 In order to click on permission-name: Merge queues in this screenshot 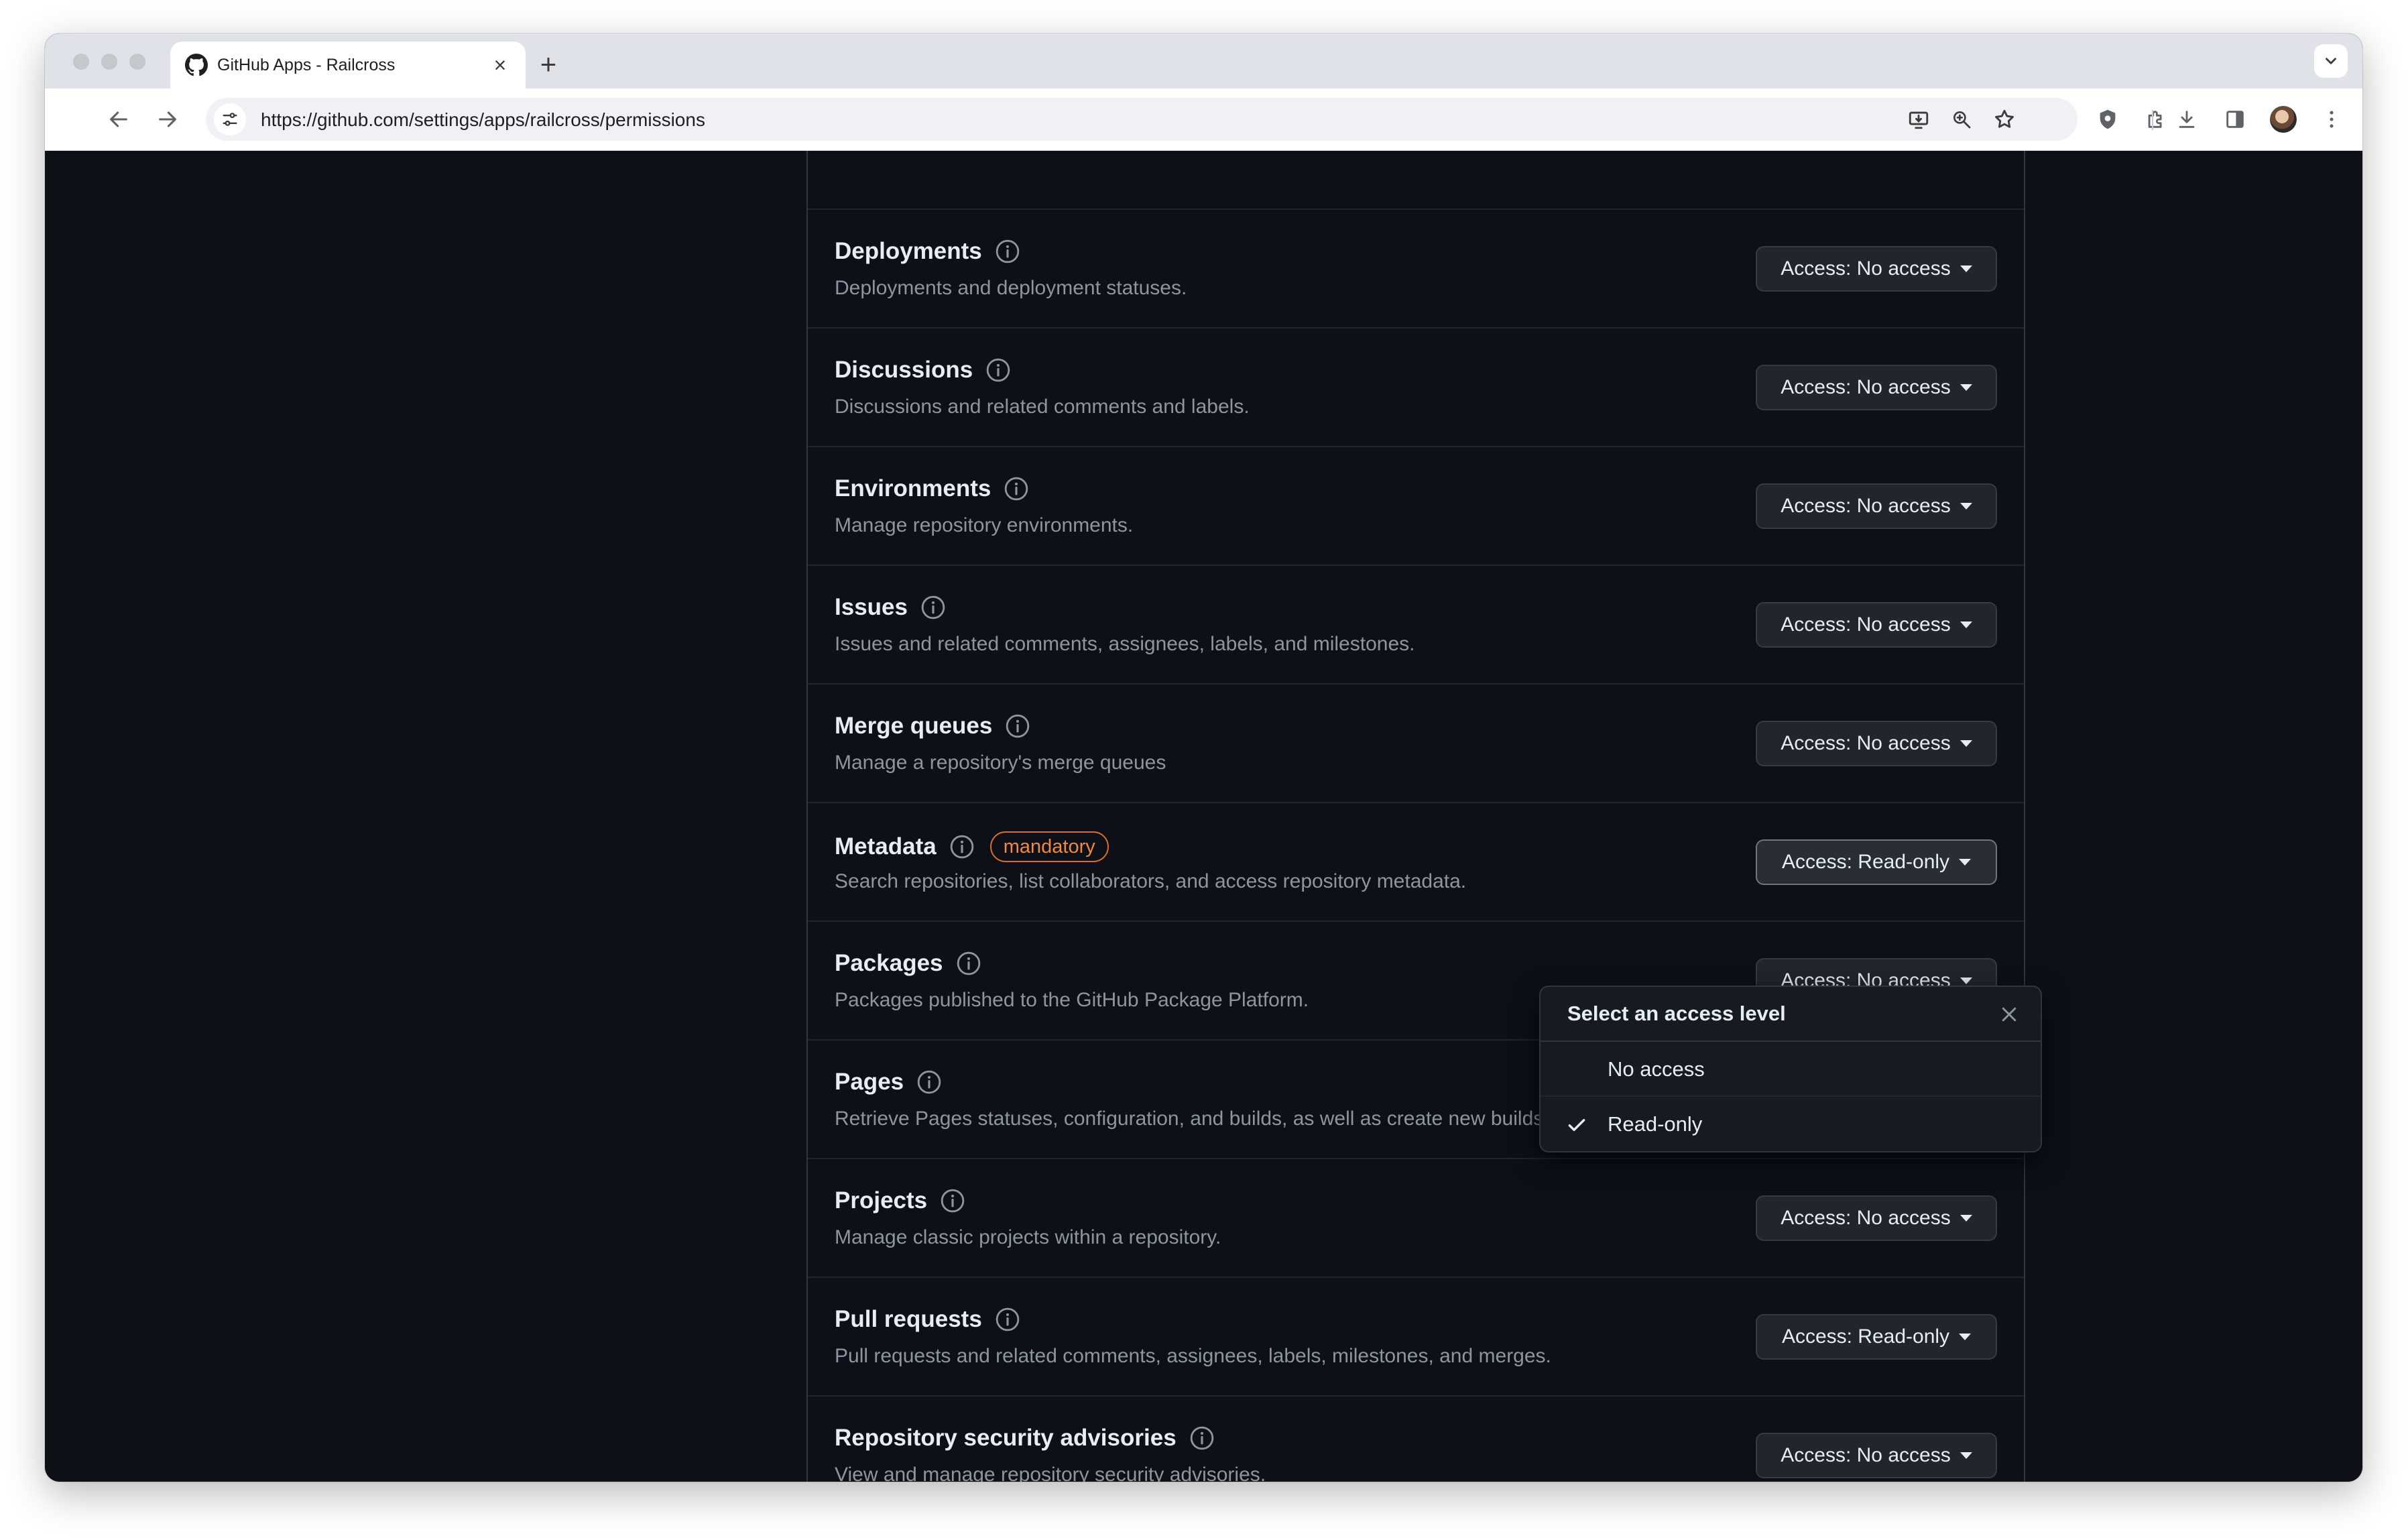, I will do `click(914, 726)`.